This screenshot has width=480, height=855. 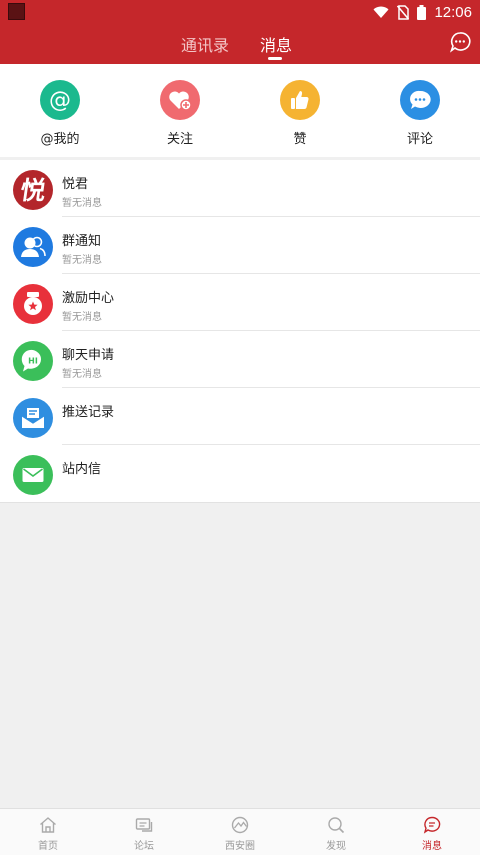 What do you see at coordinates (240, 825) in the screenshot?
I see `circle-icon` at bounding box center [240, 825].